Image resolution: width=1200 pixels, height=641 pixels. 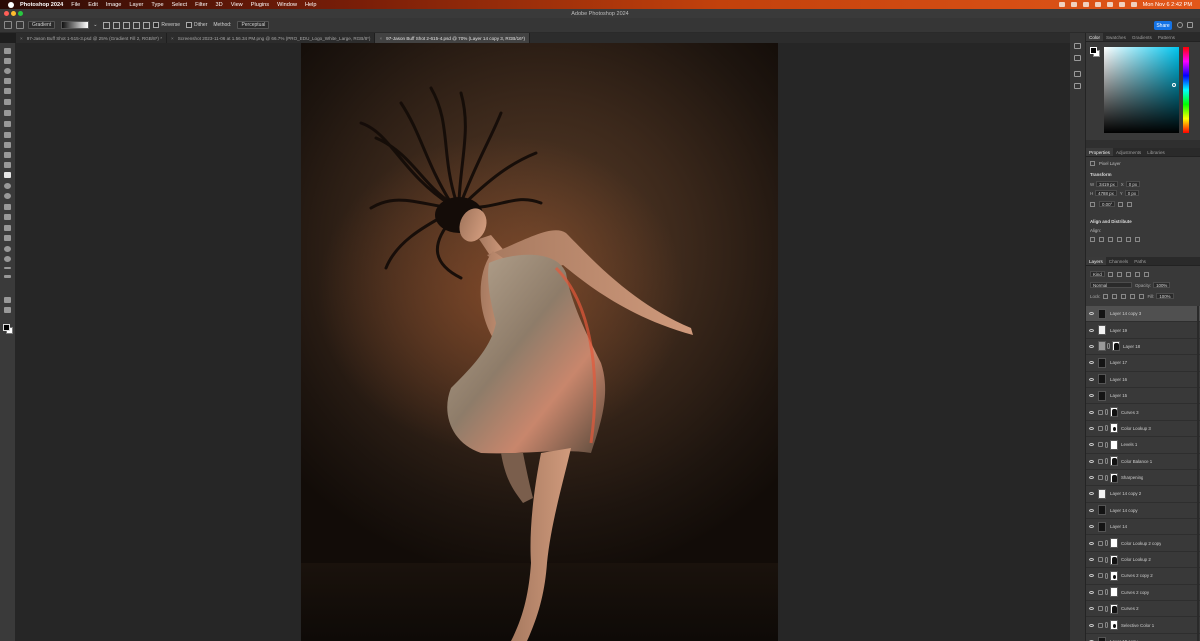 I want to click on eraser-tool-icon, so click(x=7, y=165).